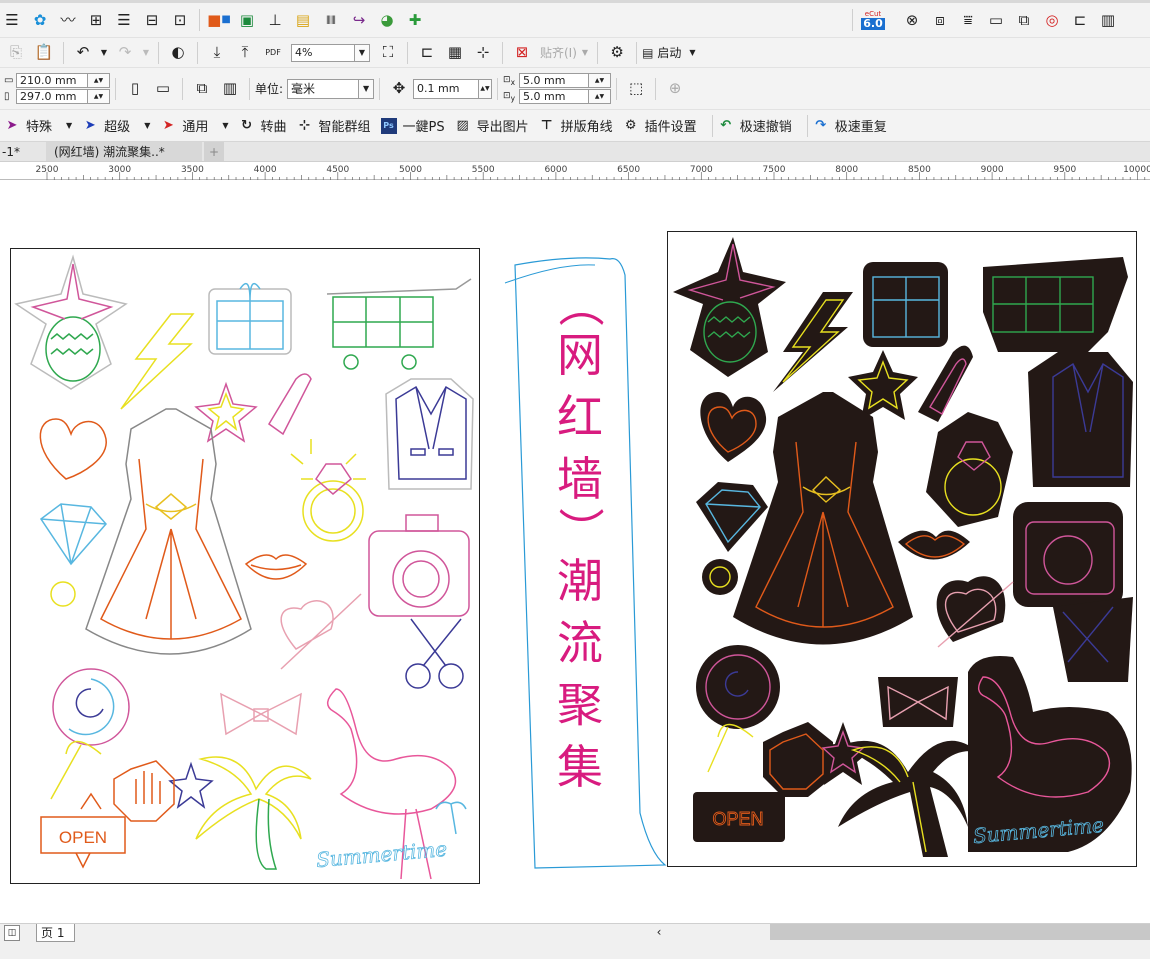 The image size is (1150, 959). I want to click on scroll-left-button: ‹, so click(659, 932).